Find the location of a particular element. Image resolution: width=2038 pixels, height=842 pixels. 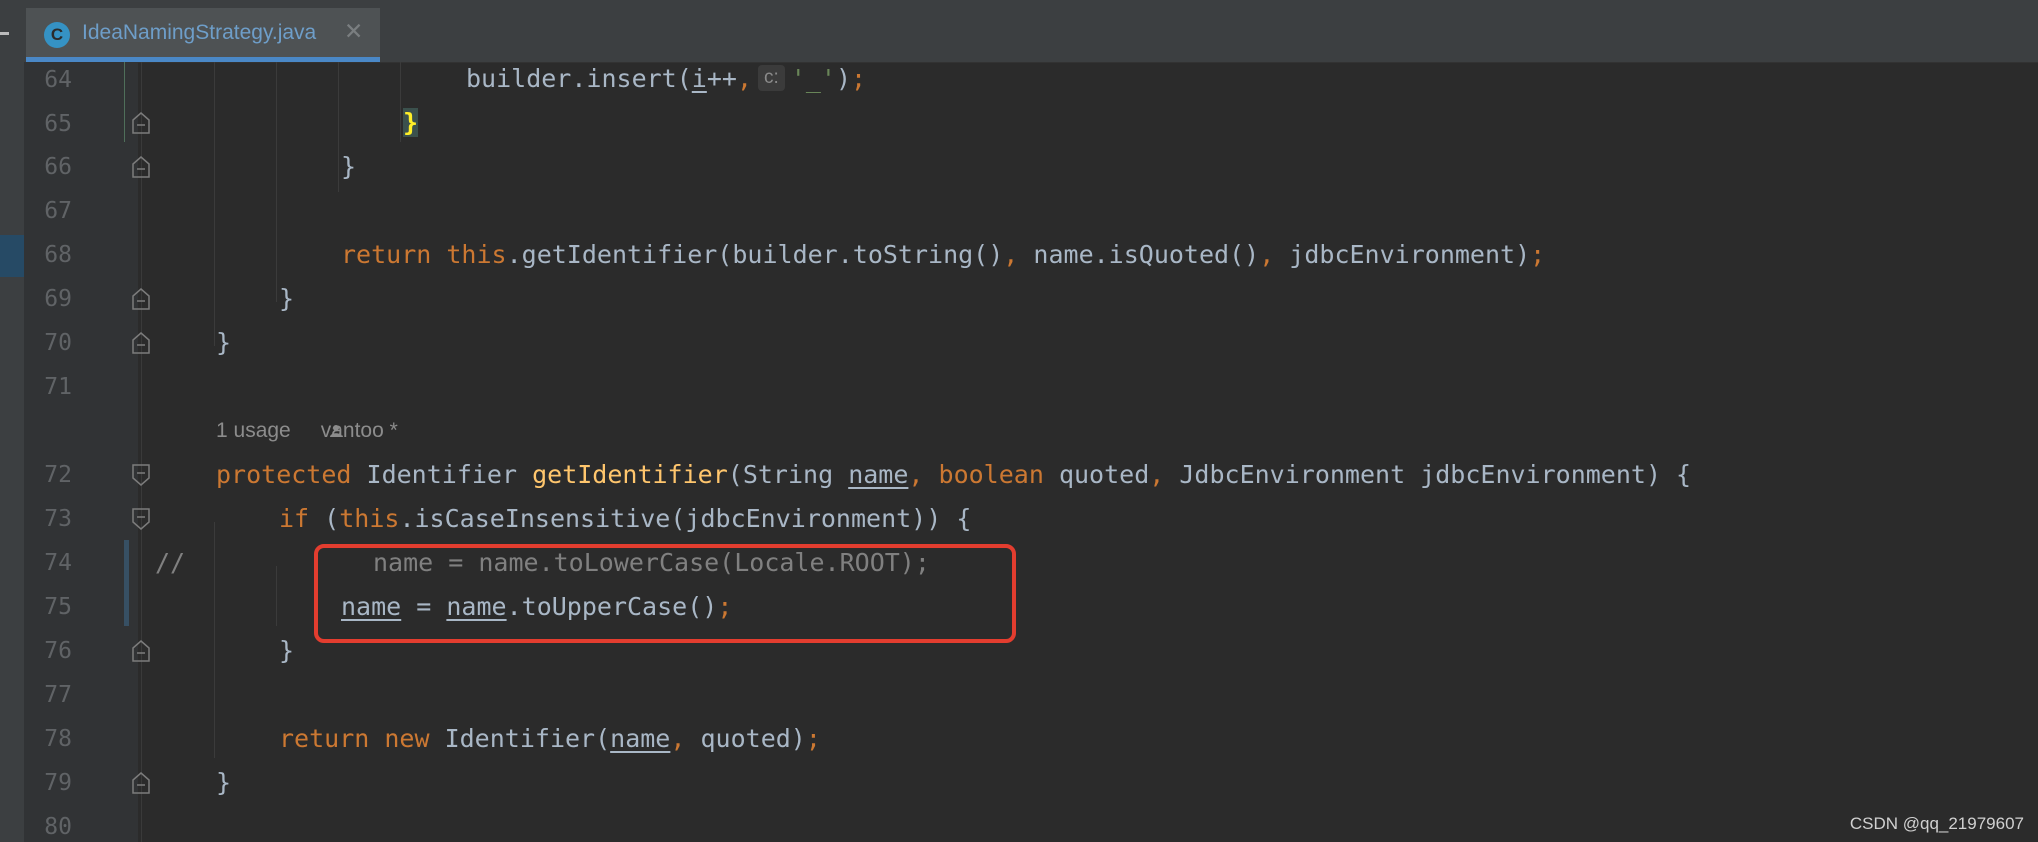

editor-tab-bar: C IdeaNamingStrategy.java ✕ is located at coordinates (1019, 31).